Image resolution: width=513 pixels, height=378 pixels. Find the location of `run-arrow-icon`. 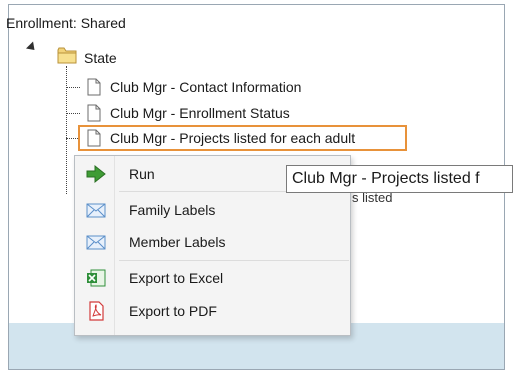

run-arrow-icon is located at coordinates (96, 174).